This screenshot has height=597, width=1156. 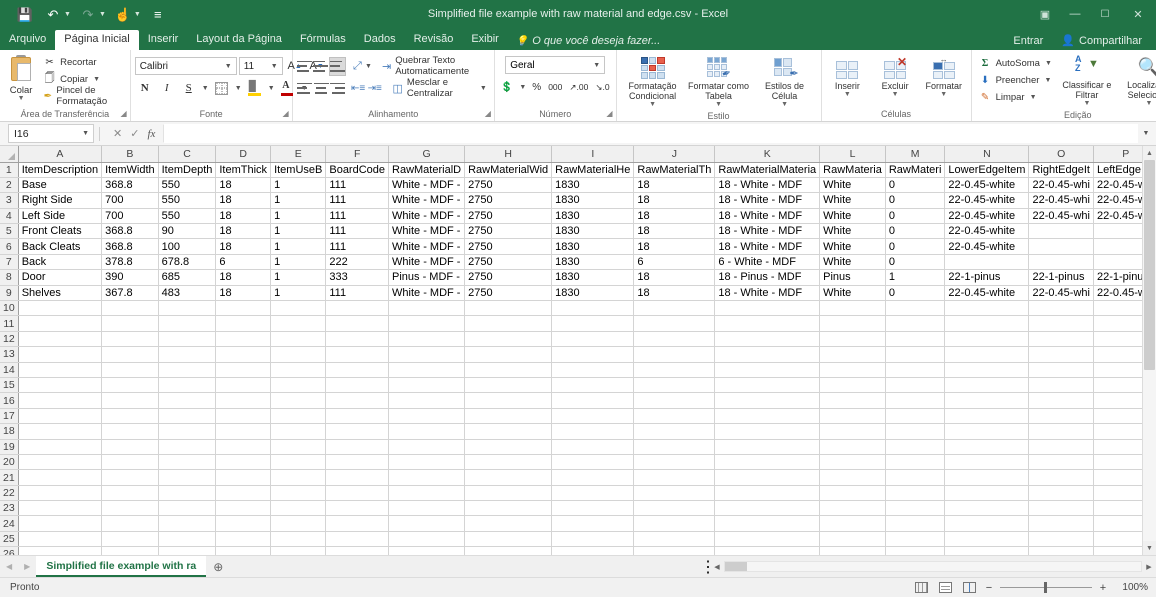 I want to click on cell-K15, so click(x=767, y=385).